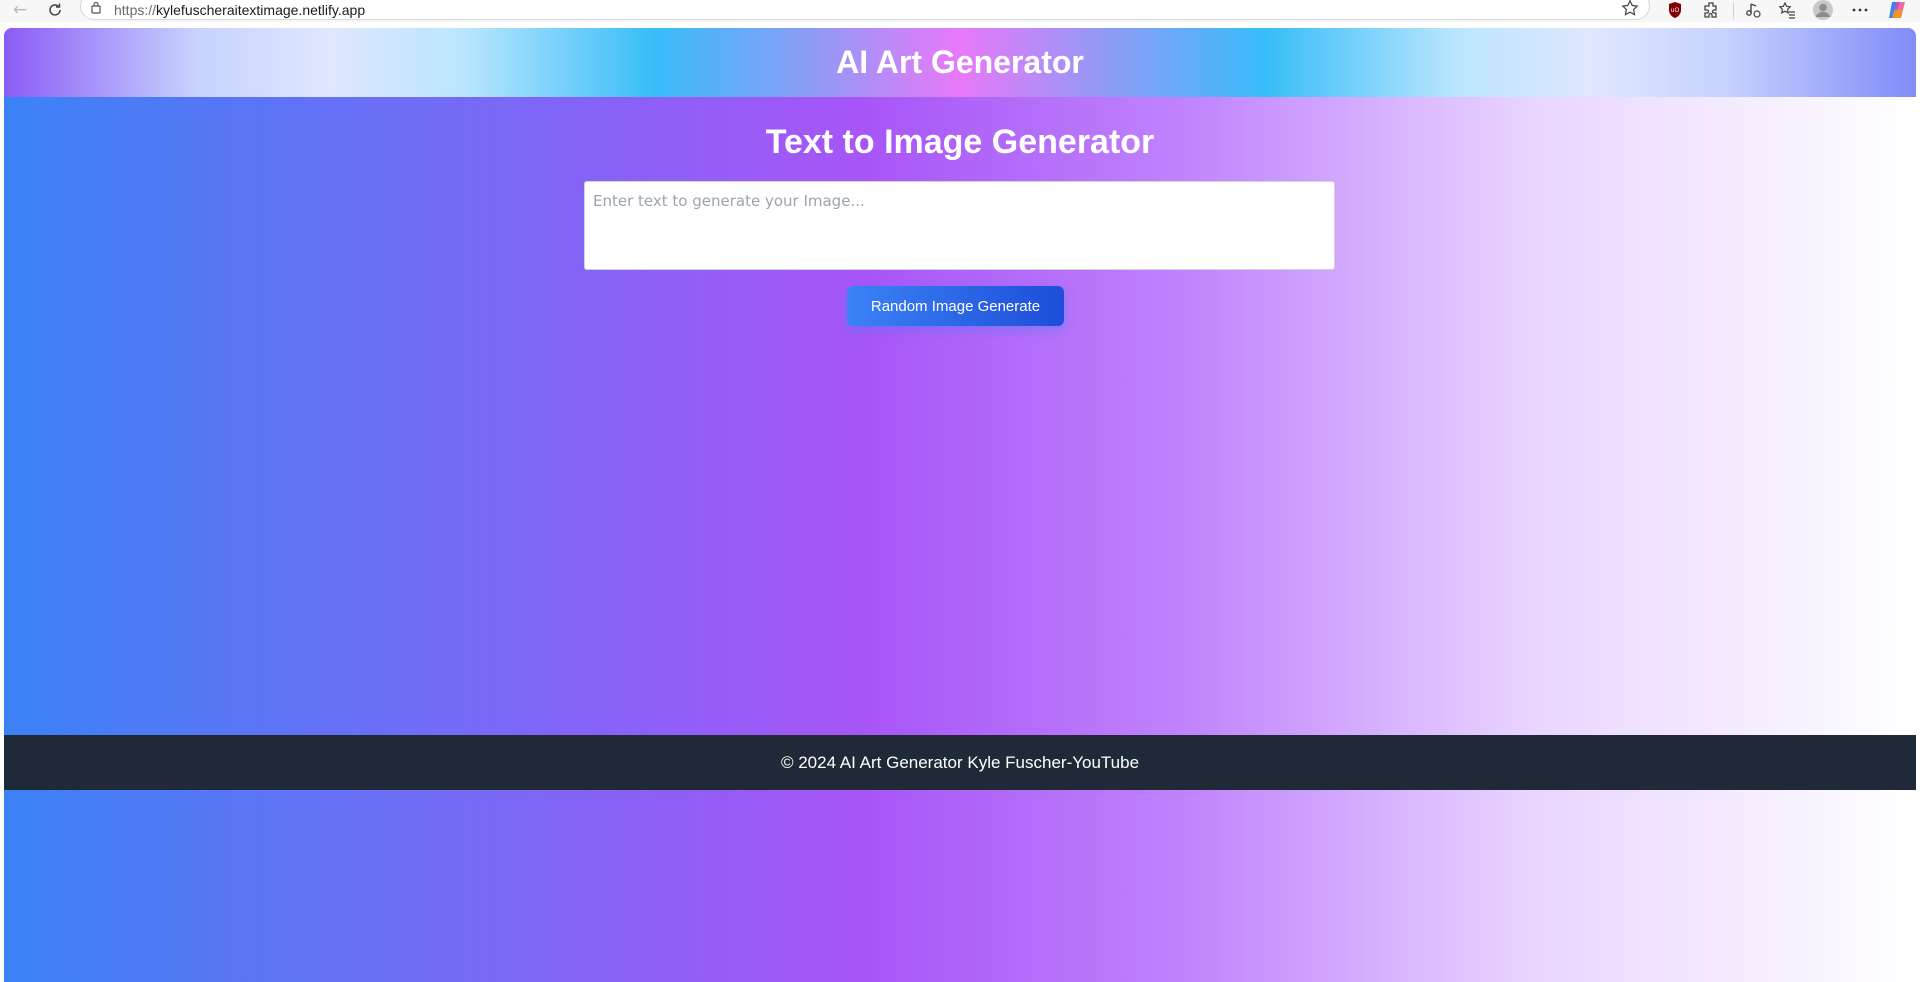 Image resolution: width=1920 pixels, height=982 pixels. Describe the element at coordinates (1860, 10) in the screenshot. I see `more-menu-icon` at that location.